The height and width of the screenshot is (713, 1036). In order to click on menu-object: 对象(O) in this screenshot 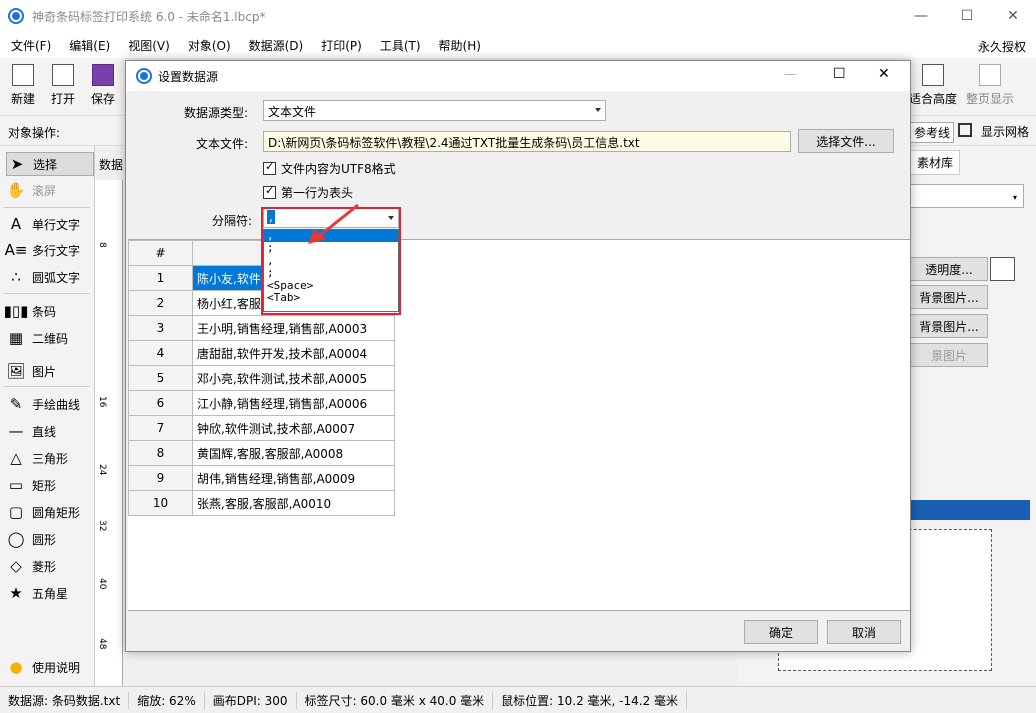, I will do `click(207, 45)`.